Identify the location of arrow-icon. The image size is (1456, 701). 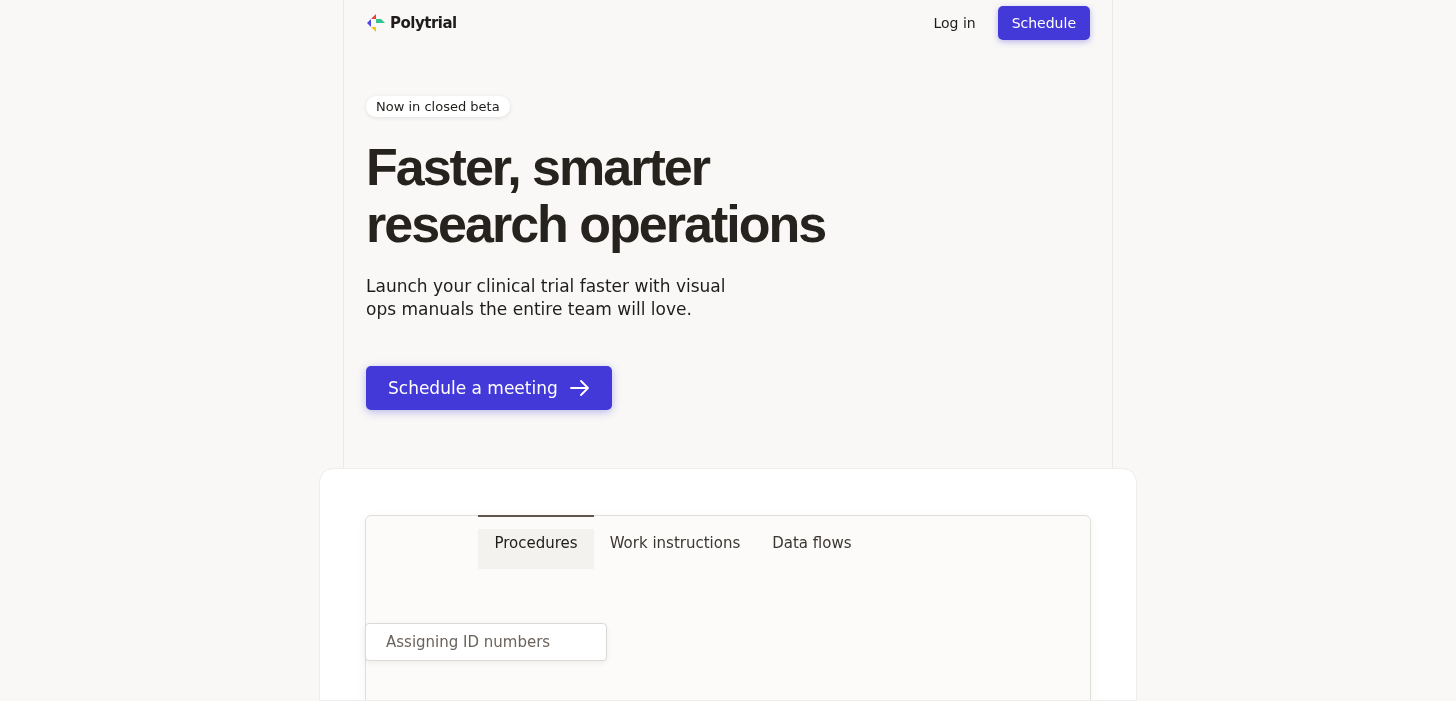
(579, 388).